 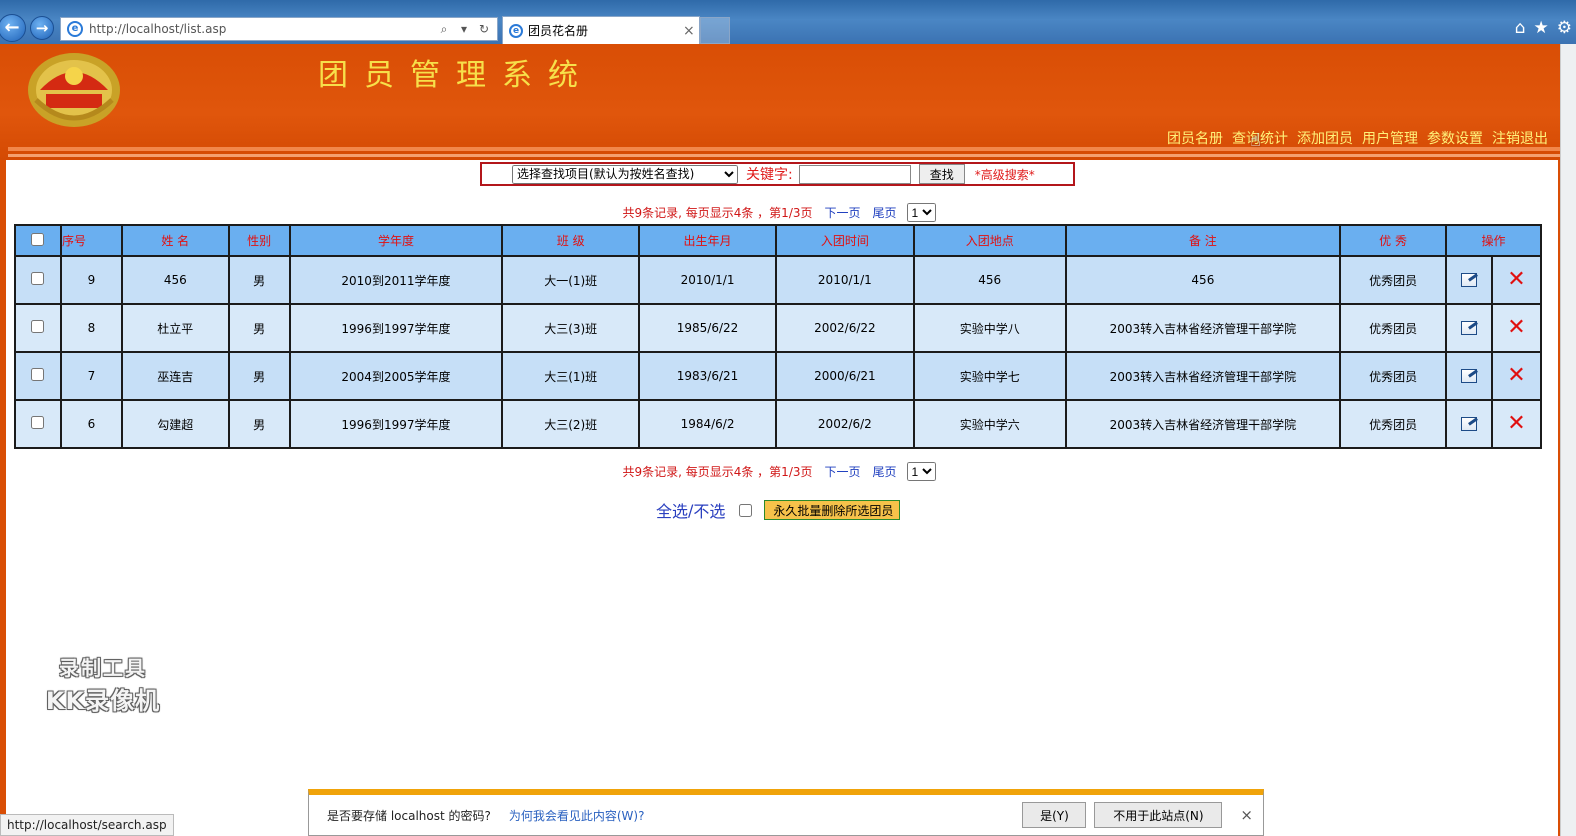 I want to click on header-join-place: 入团地点, so click(x=989, y=240).